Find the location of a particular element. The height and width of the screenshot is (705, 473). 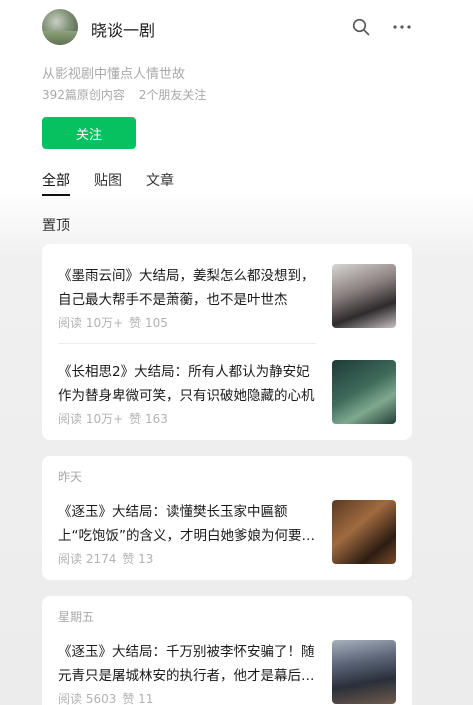

article-count: 392篇原创内容 is located at coordinates (83, 95).